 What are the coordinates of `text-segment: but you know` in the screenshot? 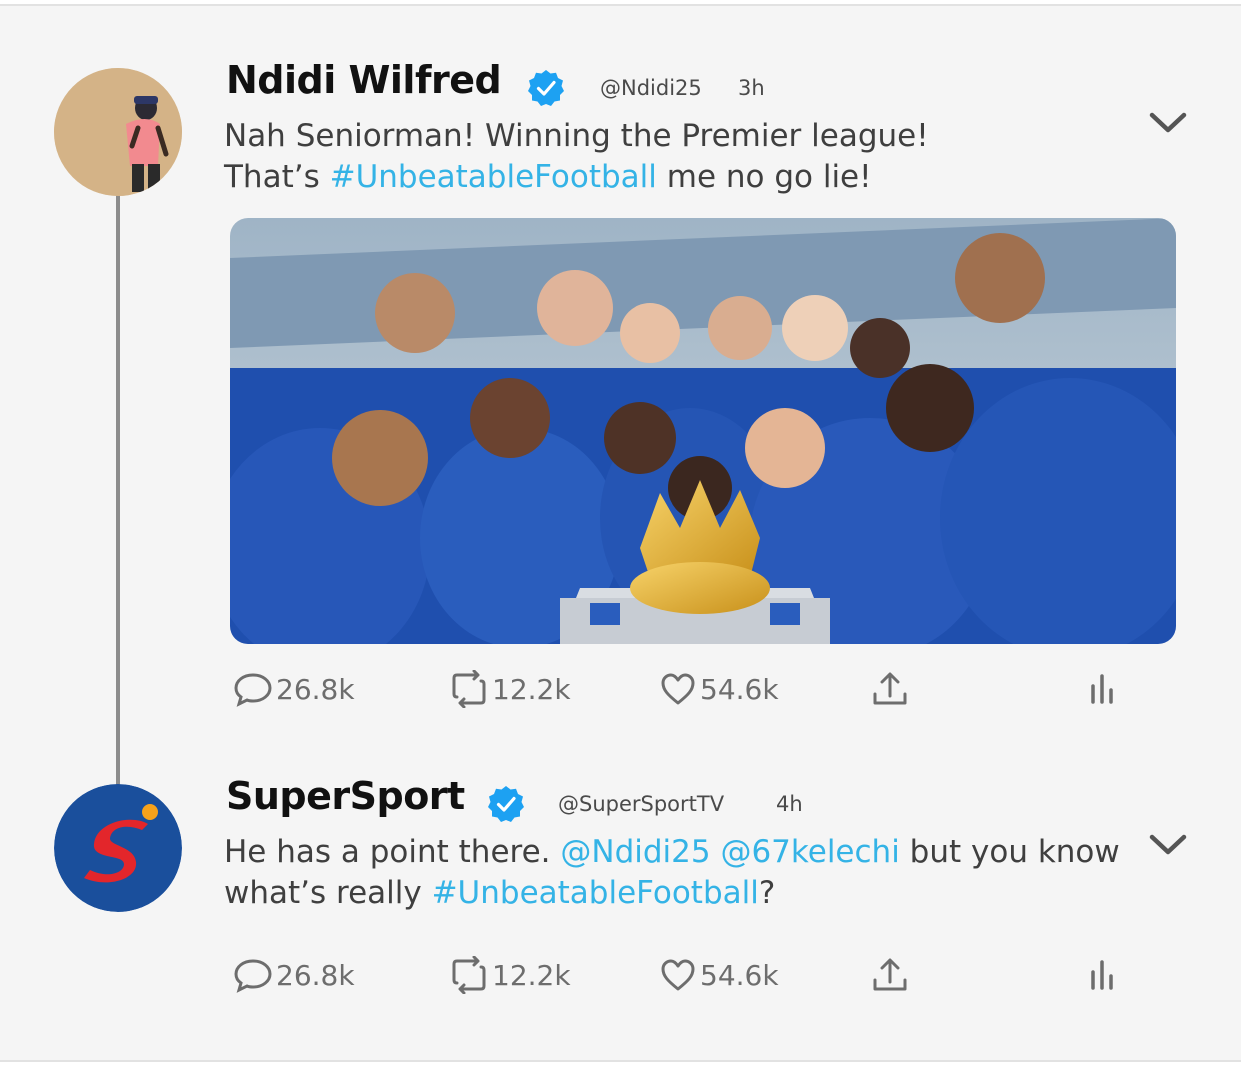 It's located at (1009, 852).